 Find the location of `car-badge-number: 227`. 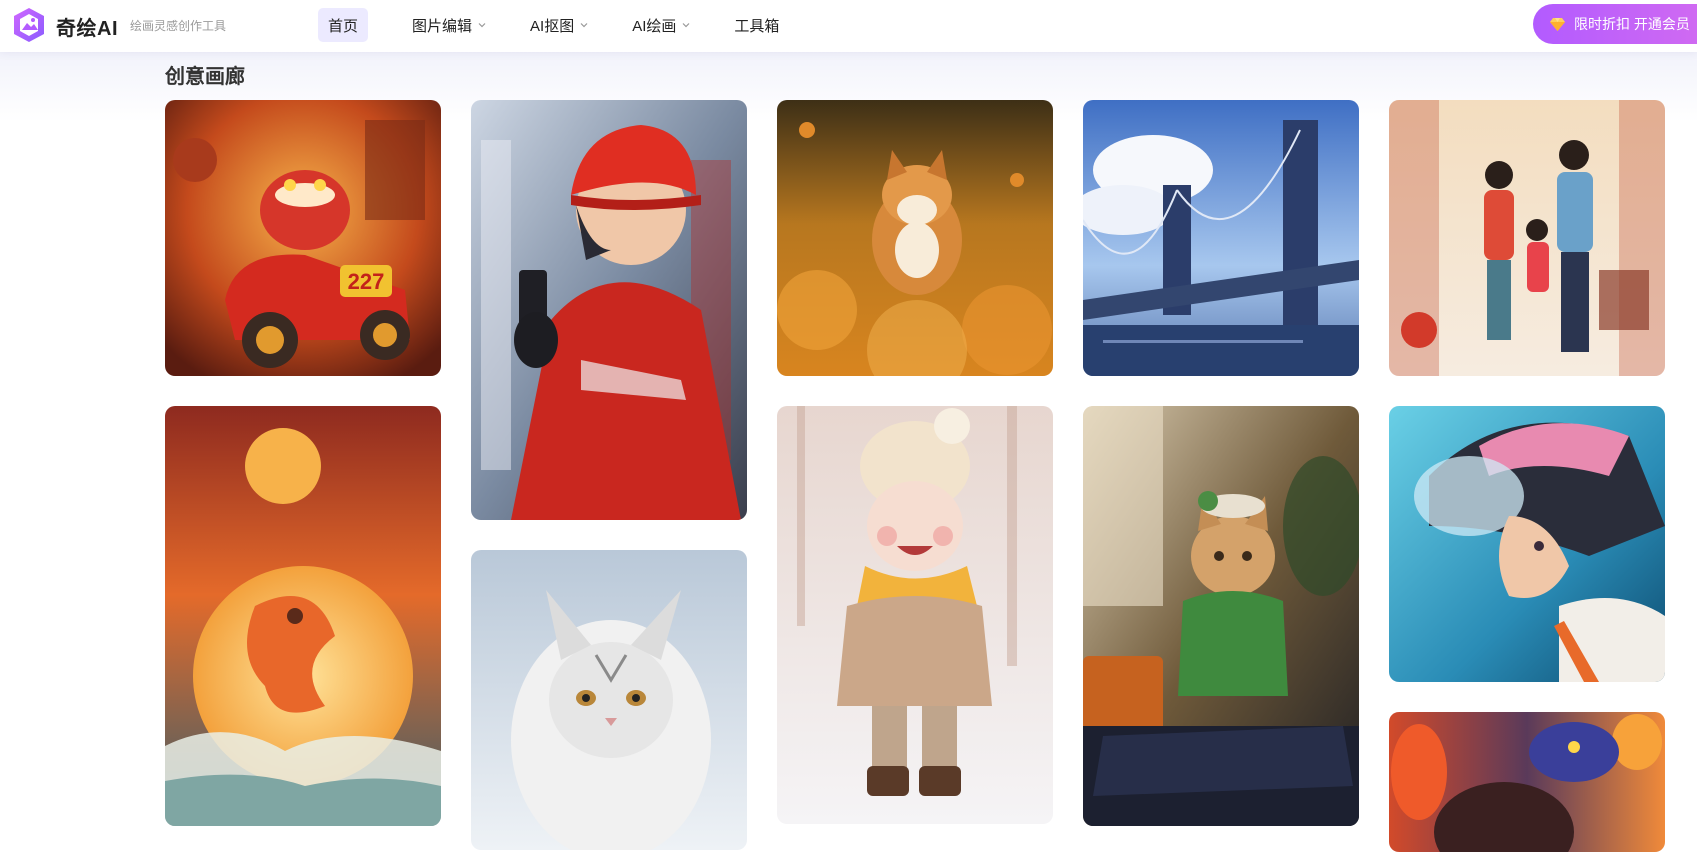

car-badge-number: 227 is located at coordinates (366, 281).